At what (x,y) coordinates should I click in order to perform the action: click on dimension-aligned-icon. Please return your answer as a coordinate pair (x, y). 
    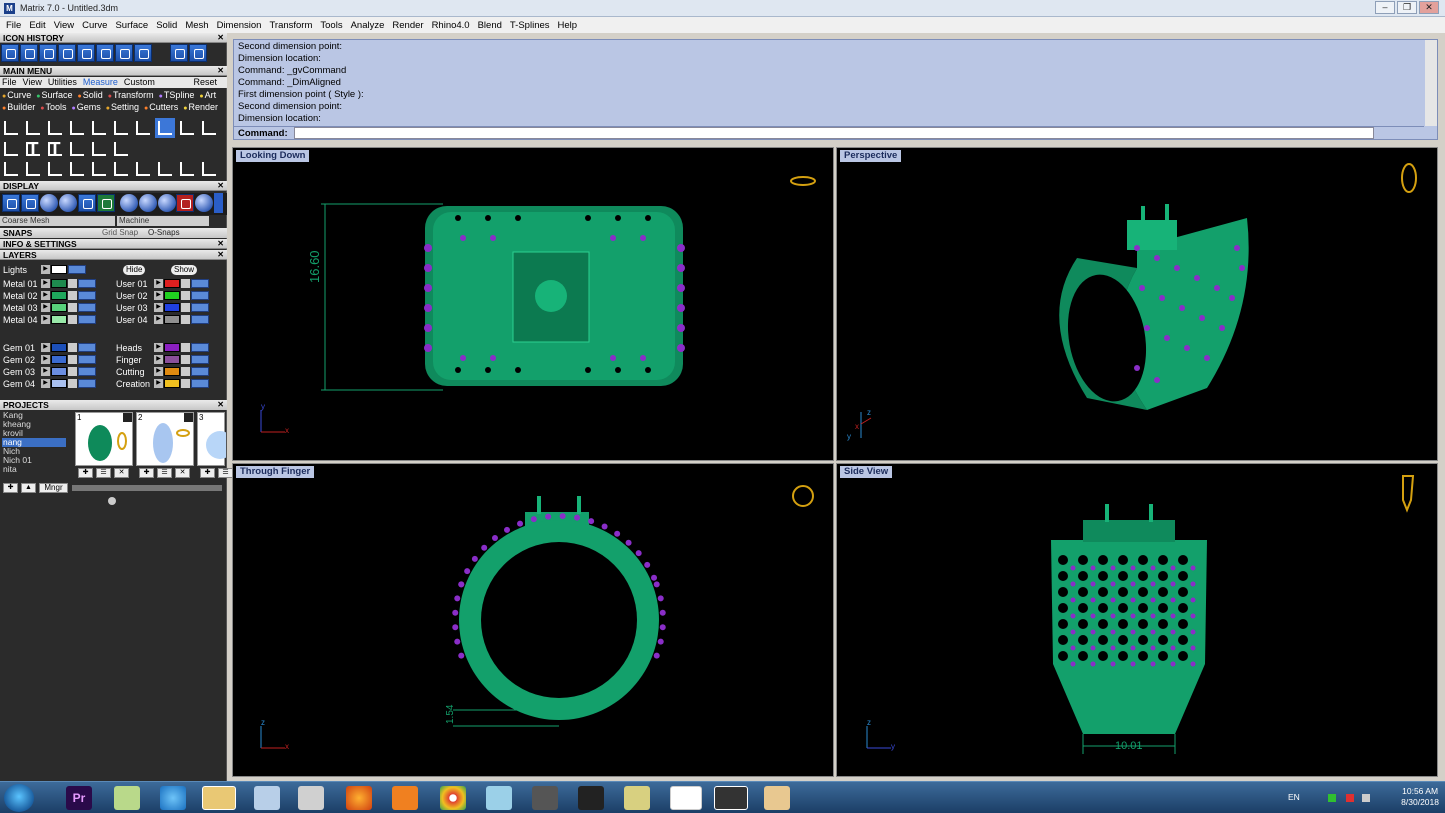
    Looking at the image, I should click on (165, 128).